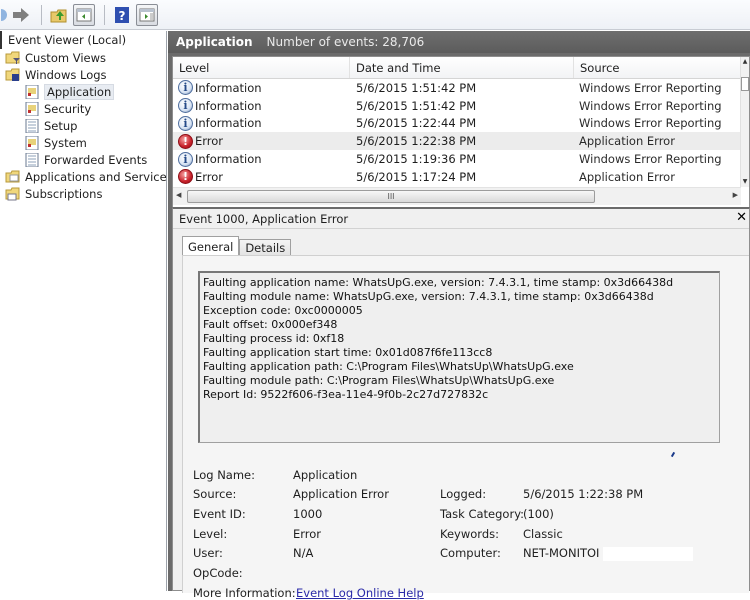 Image resolution: width=750 pixels, height=600 pixels. I want to click on event-title: Event 1000, Application Error, so click(264, 218).